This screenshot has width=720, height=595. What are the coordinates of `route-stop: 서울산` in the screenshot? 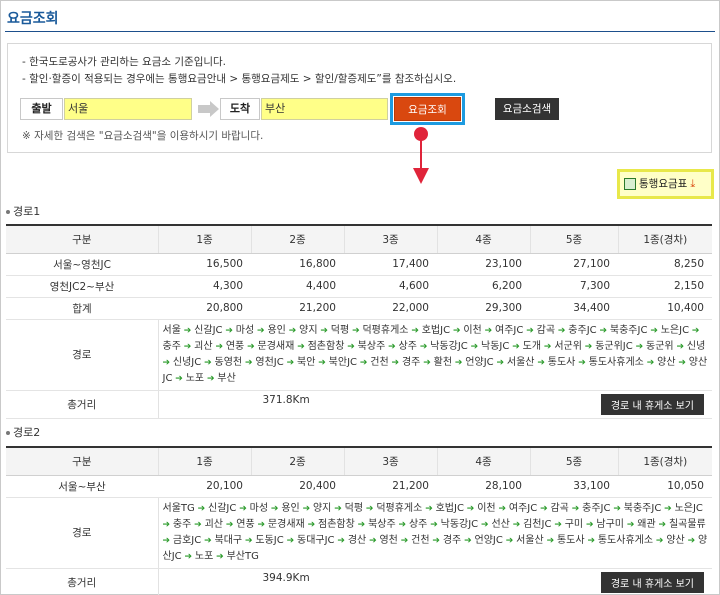 It's located at (520, 362).